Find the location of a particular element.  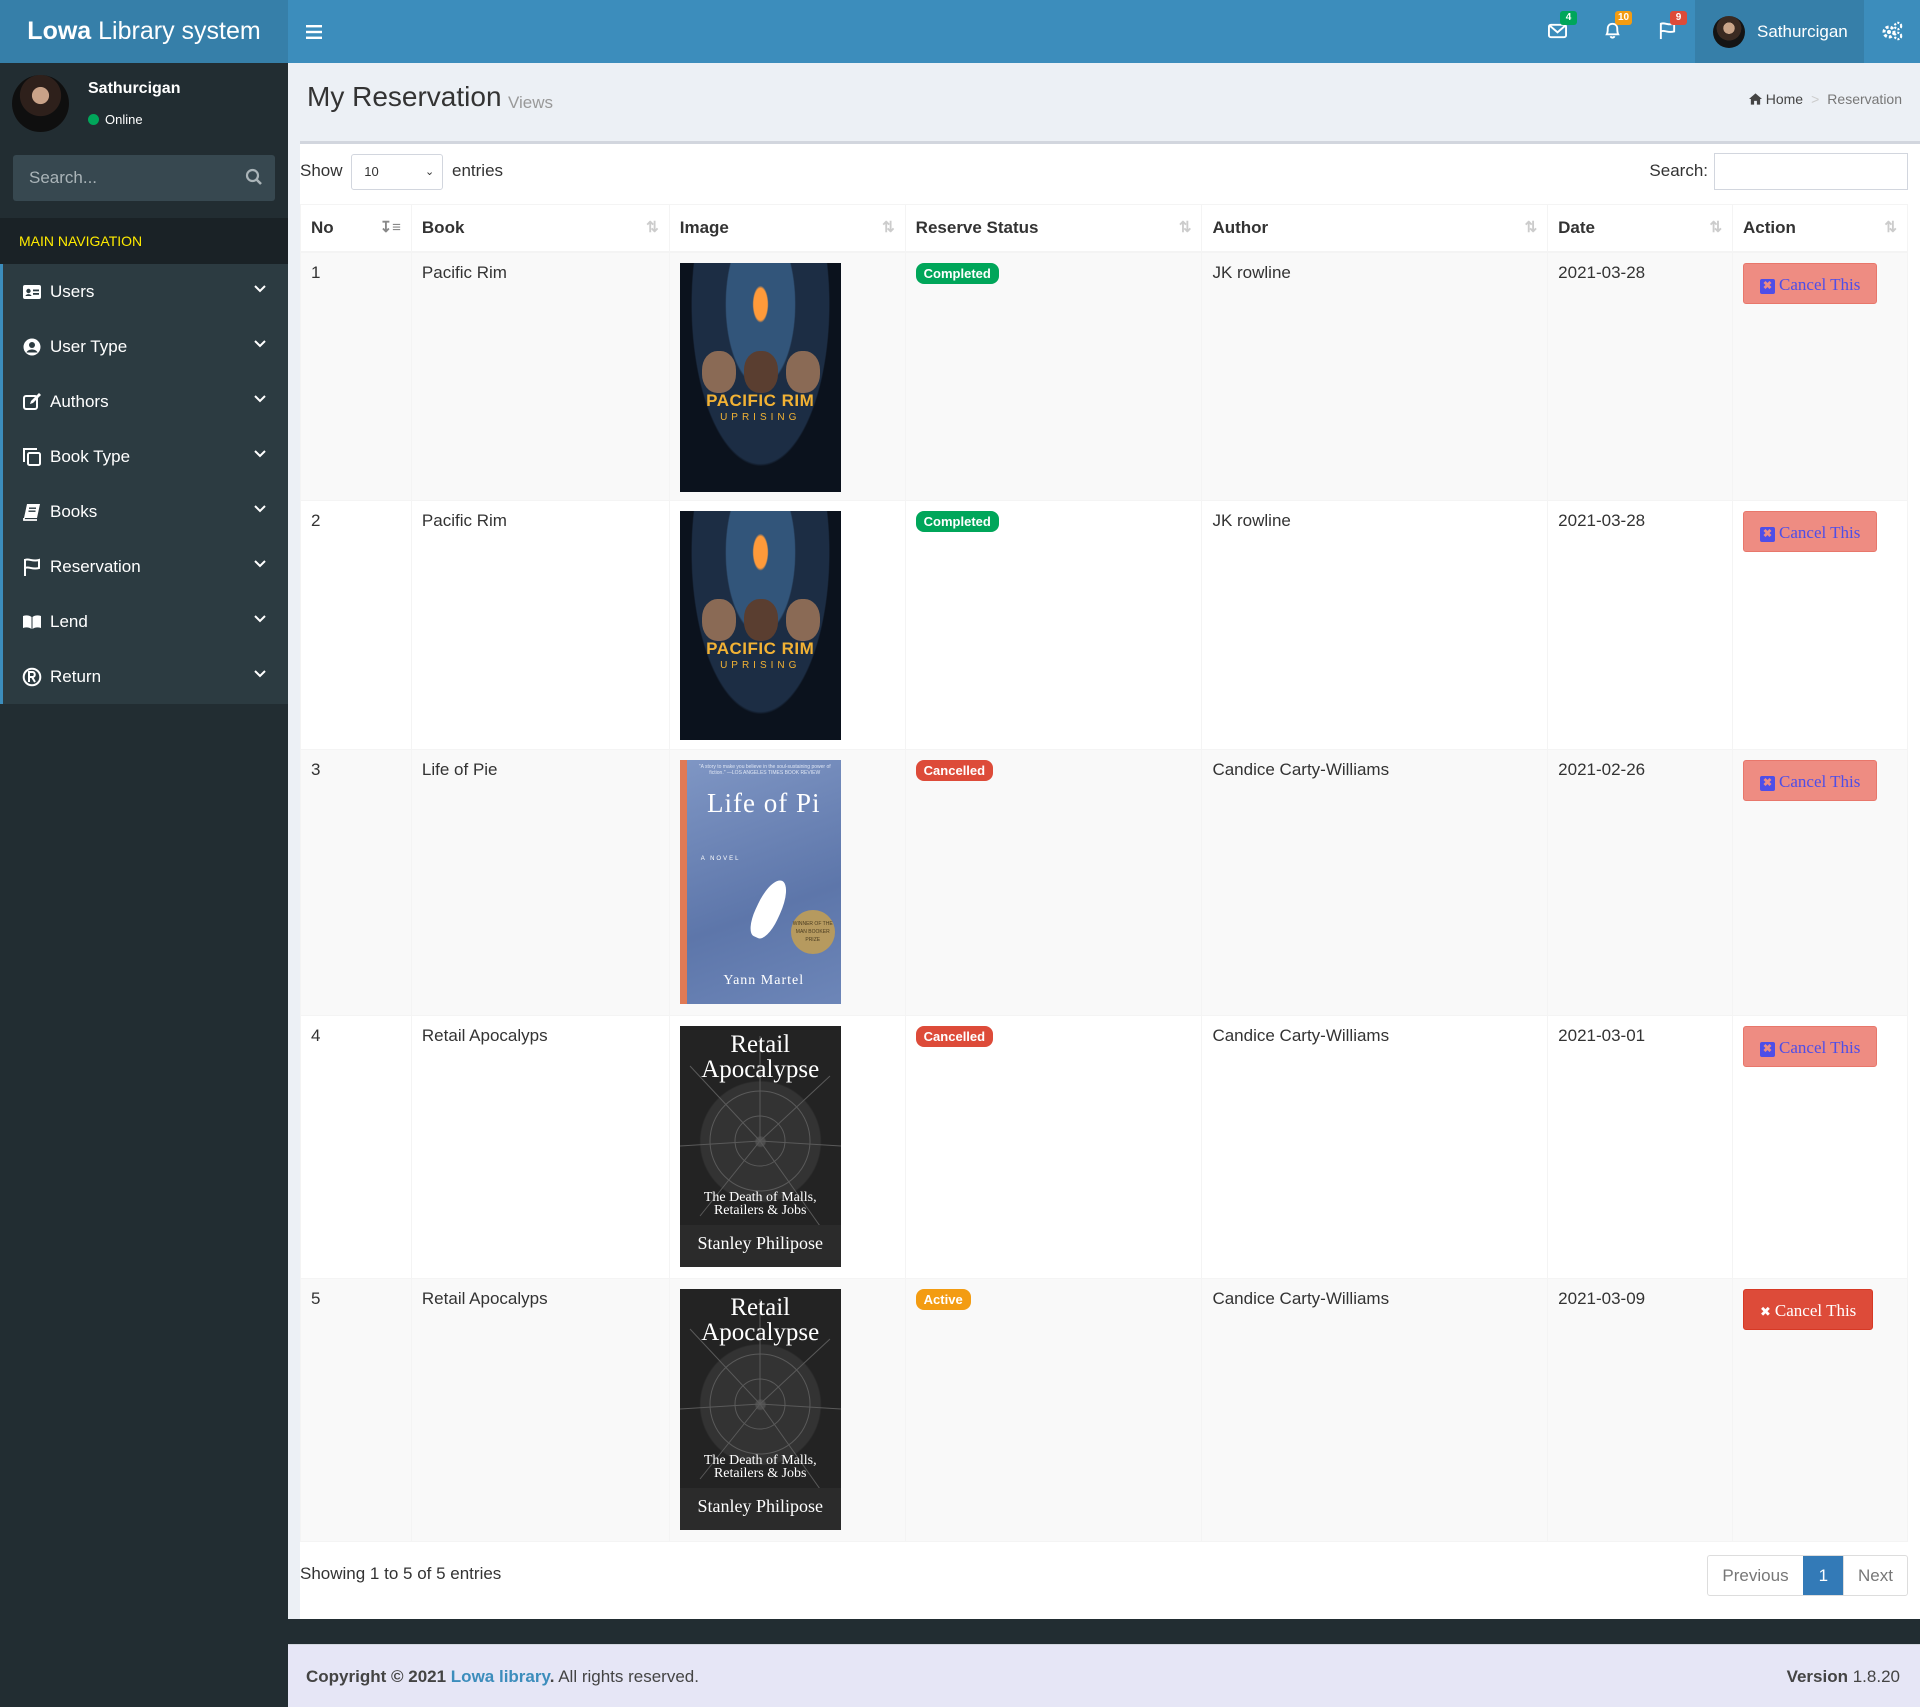

cell-action: ✖ Cancel This is located at coordinates (1820, 1147).